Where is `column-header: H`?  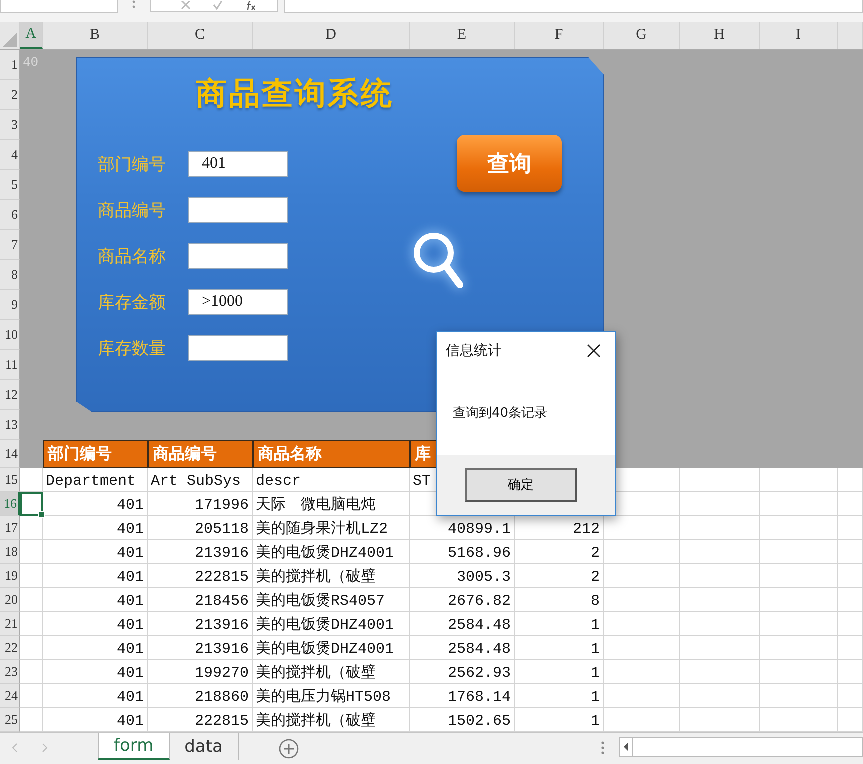
column-header: H is located at coordinates (720, 35).